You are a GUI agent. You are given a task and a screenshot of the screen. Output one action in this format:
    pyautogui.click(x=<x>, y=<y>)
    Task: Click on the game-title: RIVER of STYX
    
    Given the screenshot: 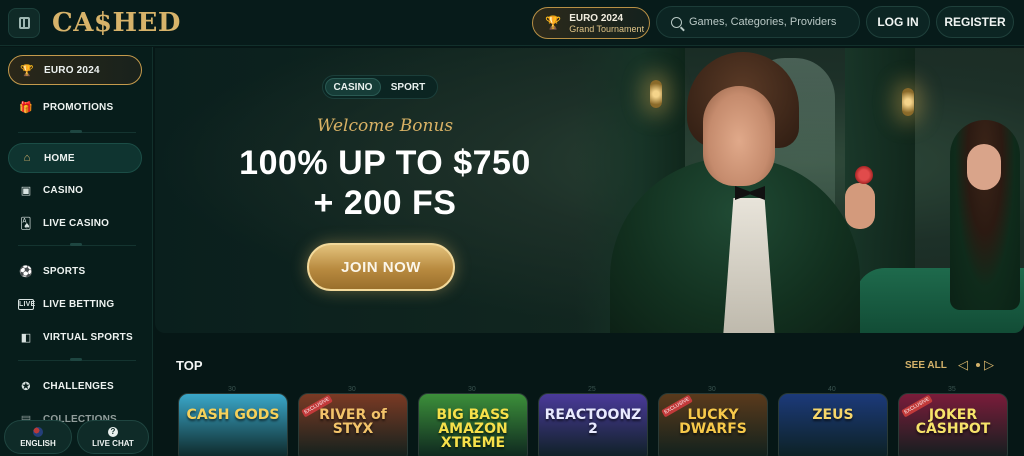 What is the action you would take?
    pyautogui.click(x=353, y=422)
    